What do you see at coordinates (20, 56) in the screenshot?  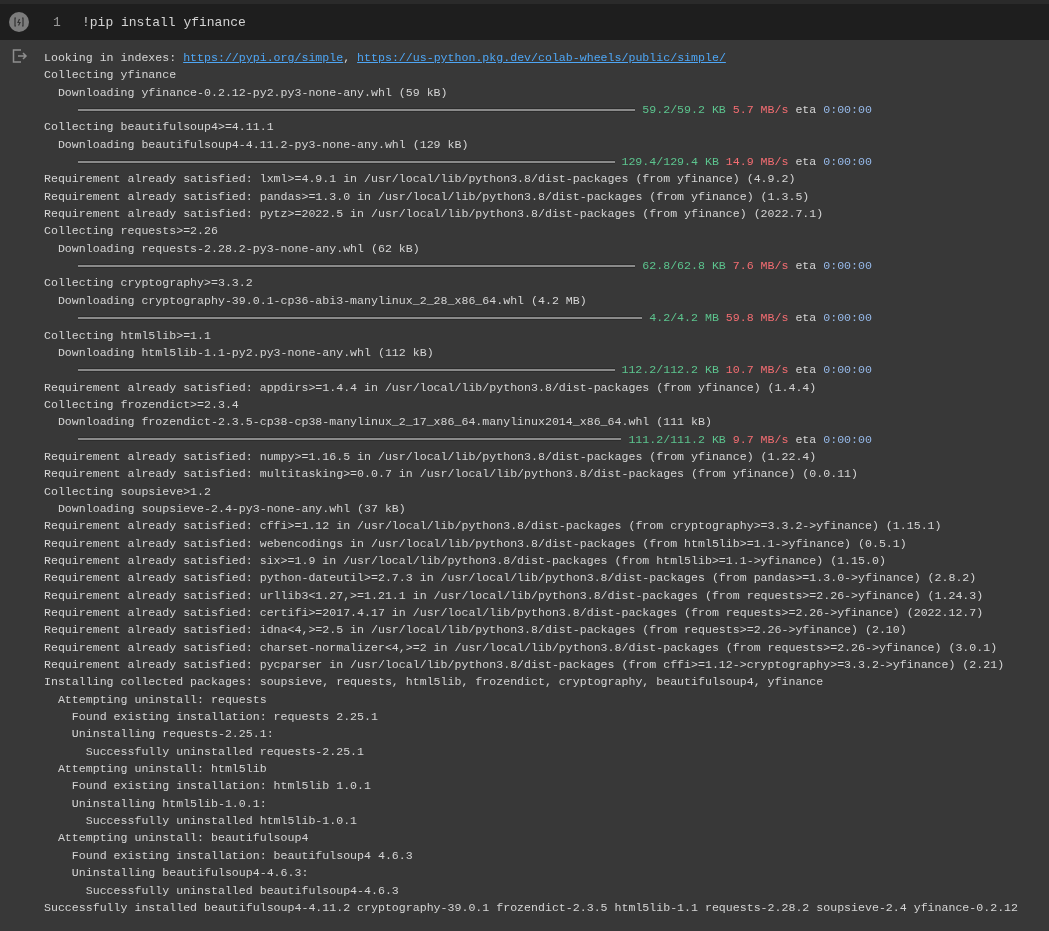 I see `output-icon` at bounding box center [20, 56].